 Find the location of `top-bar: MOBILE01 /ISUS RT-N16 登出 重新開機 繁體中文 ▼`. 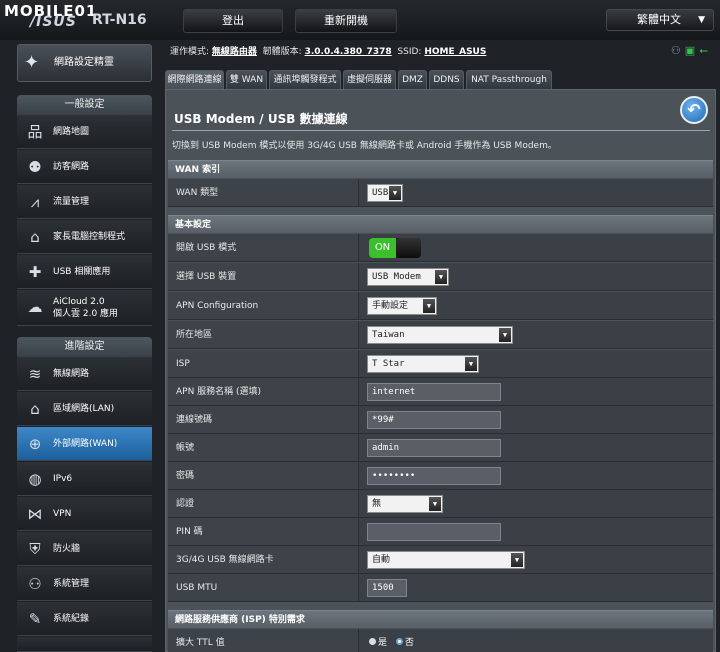

top-bar: MOBILE01 /ISUS RT-N16 登出 重新開機 繁體中文 ▼ is located at coordinates (360, 20).